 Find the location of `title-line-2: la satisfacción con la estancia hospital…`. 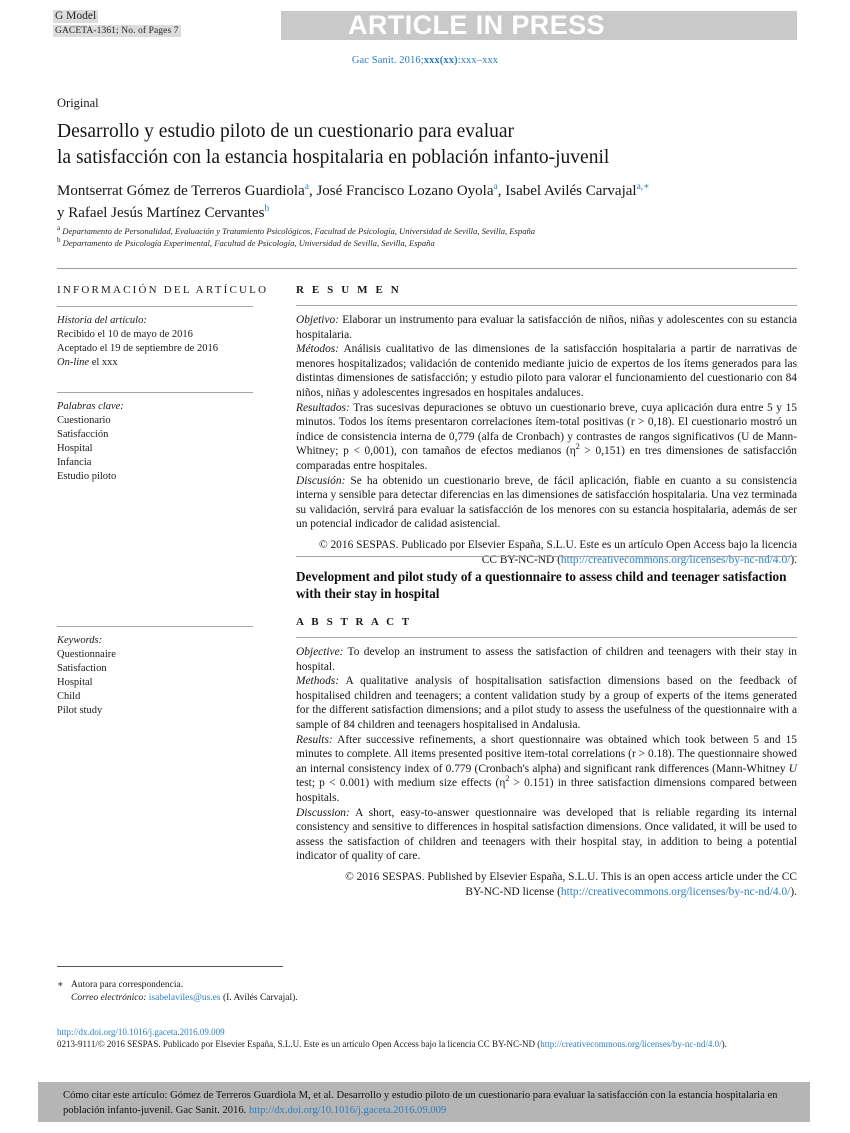

title-line-2: la satisfacción con la estancia hospital… is located at coordinates (333, 157).